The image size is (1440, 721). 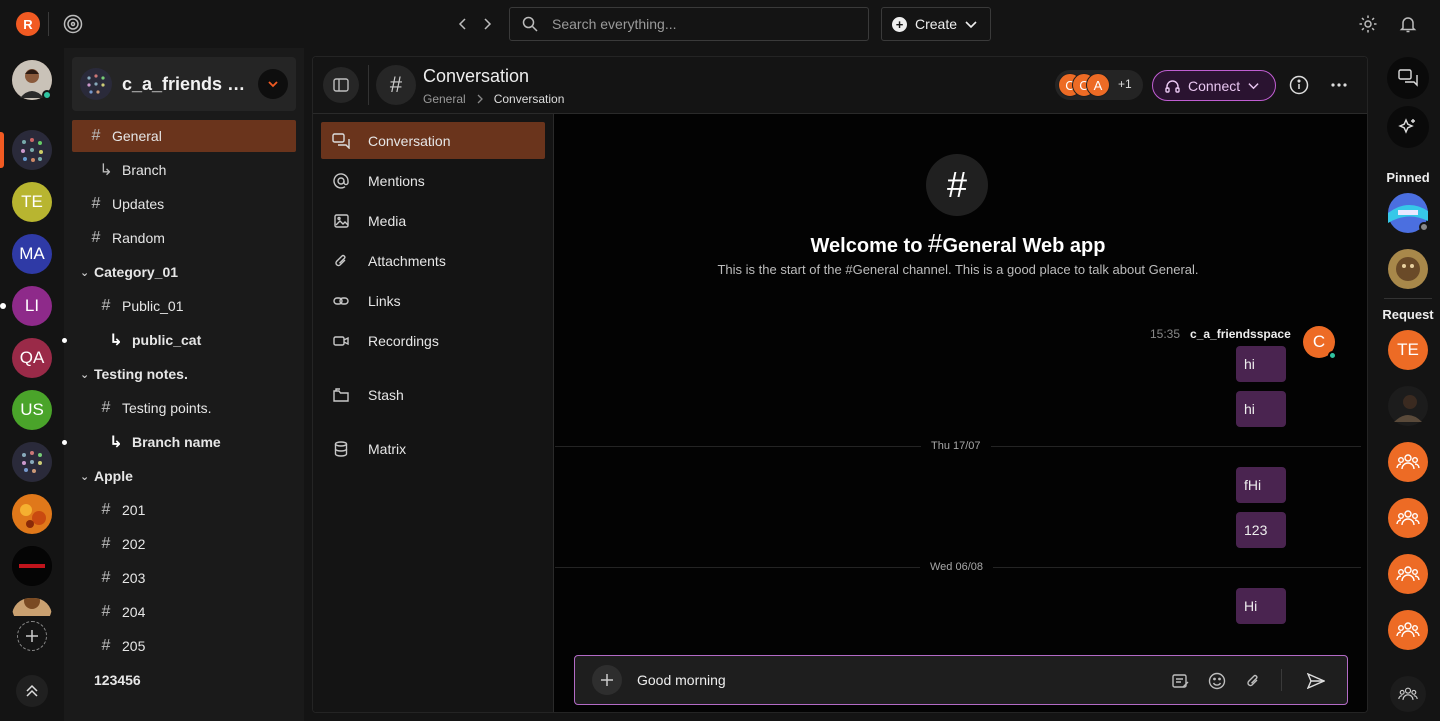 I want to click on workspace-avatar-partial, so click(x=32, y=607).